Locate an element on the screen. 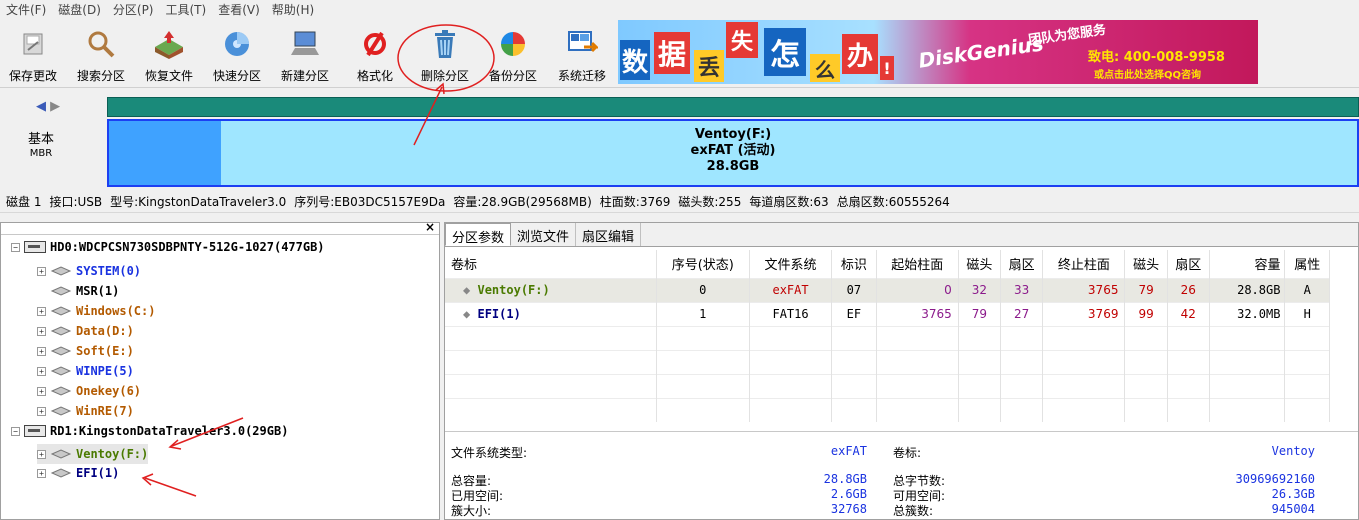  used-space-value: 2.6GB is located at coordinates (848, 494).